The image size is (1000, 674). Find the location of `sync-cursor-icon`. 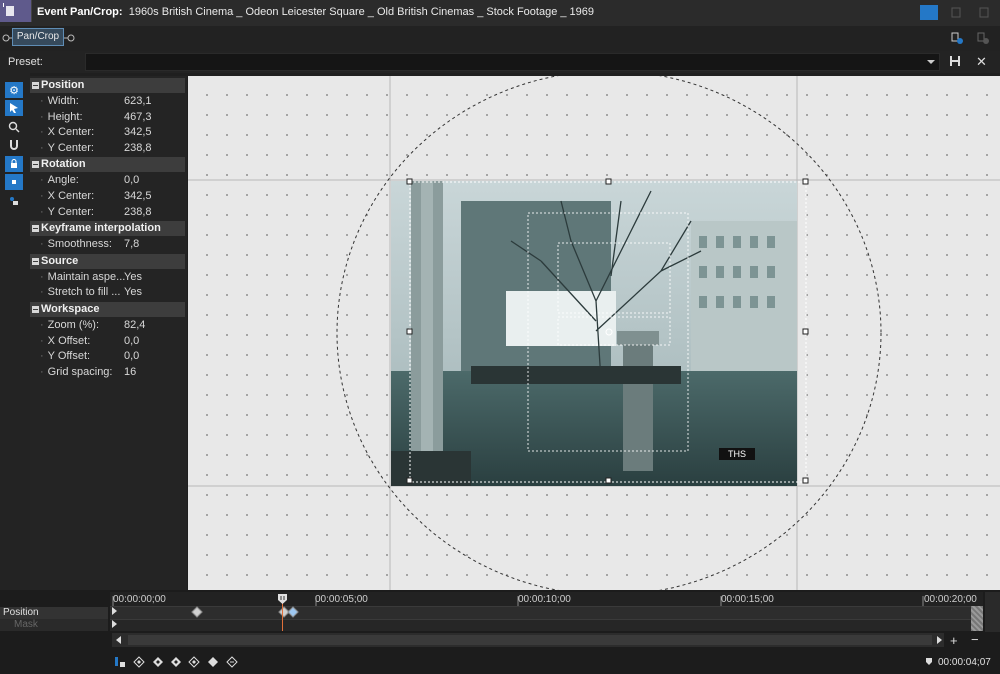

sync-cursor-icon is located at coordinates (120, 662).